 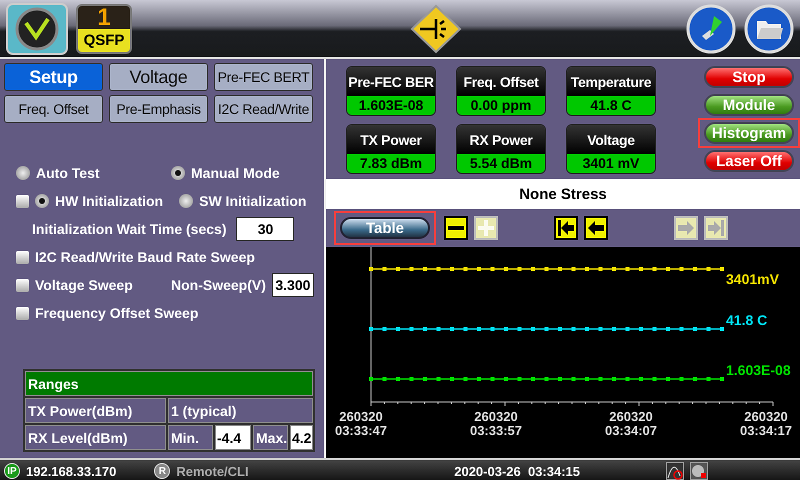 I want to click on metric-label: Freq. Offset, so click(x=501, y=81).